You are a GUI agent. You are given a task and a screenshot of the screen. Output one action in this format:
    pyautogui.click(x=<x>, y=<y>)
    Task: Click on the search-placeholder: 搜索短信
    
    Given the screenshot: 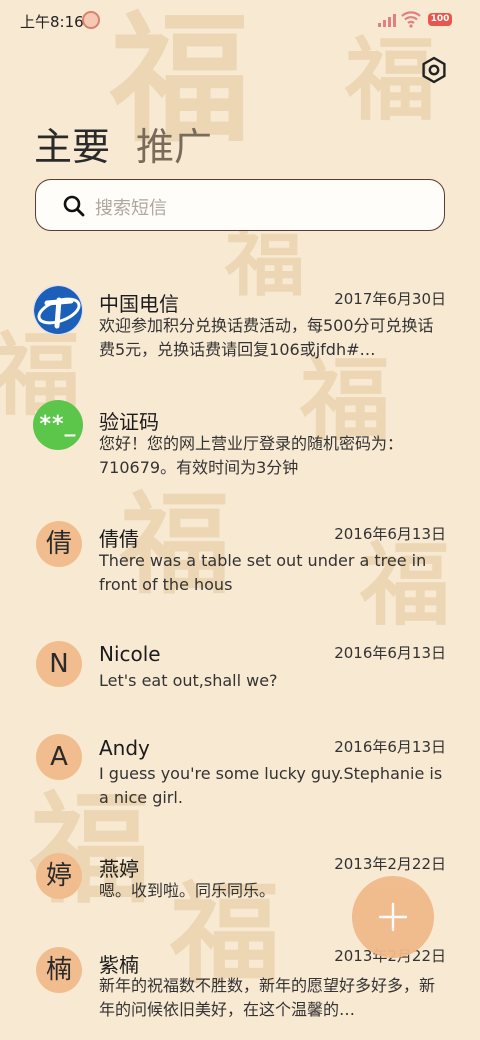 What is the action you would take?
    pyautogui.click(x=131, y=208)
    